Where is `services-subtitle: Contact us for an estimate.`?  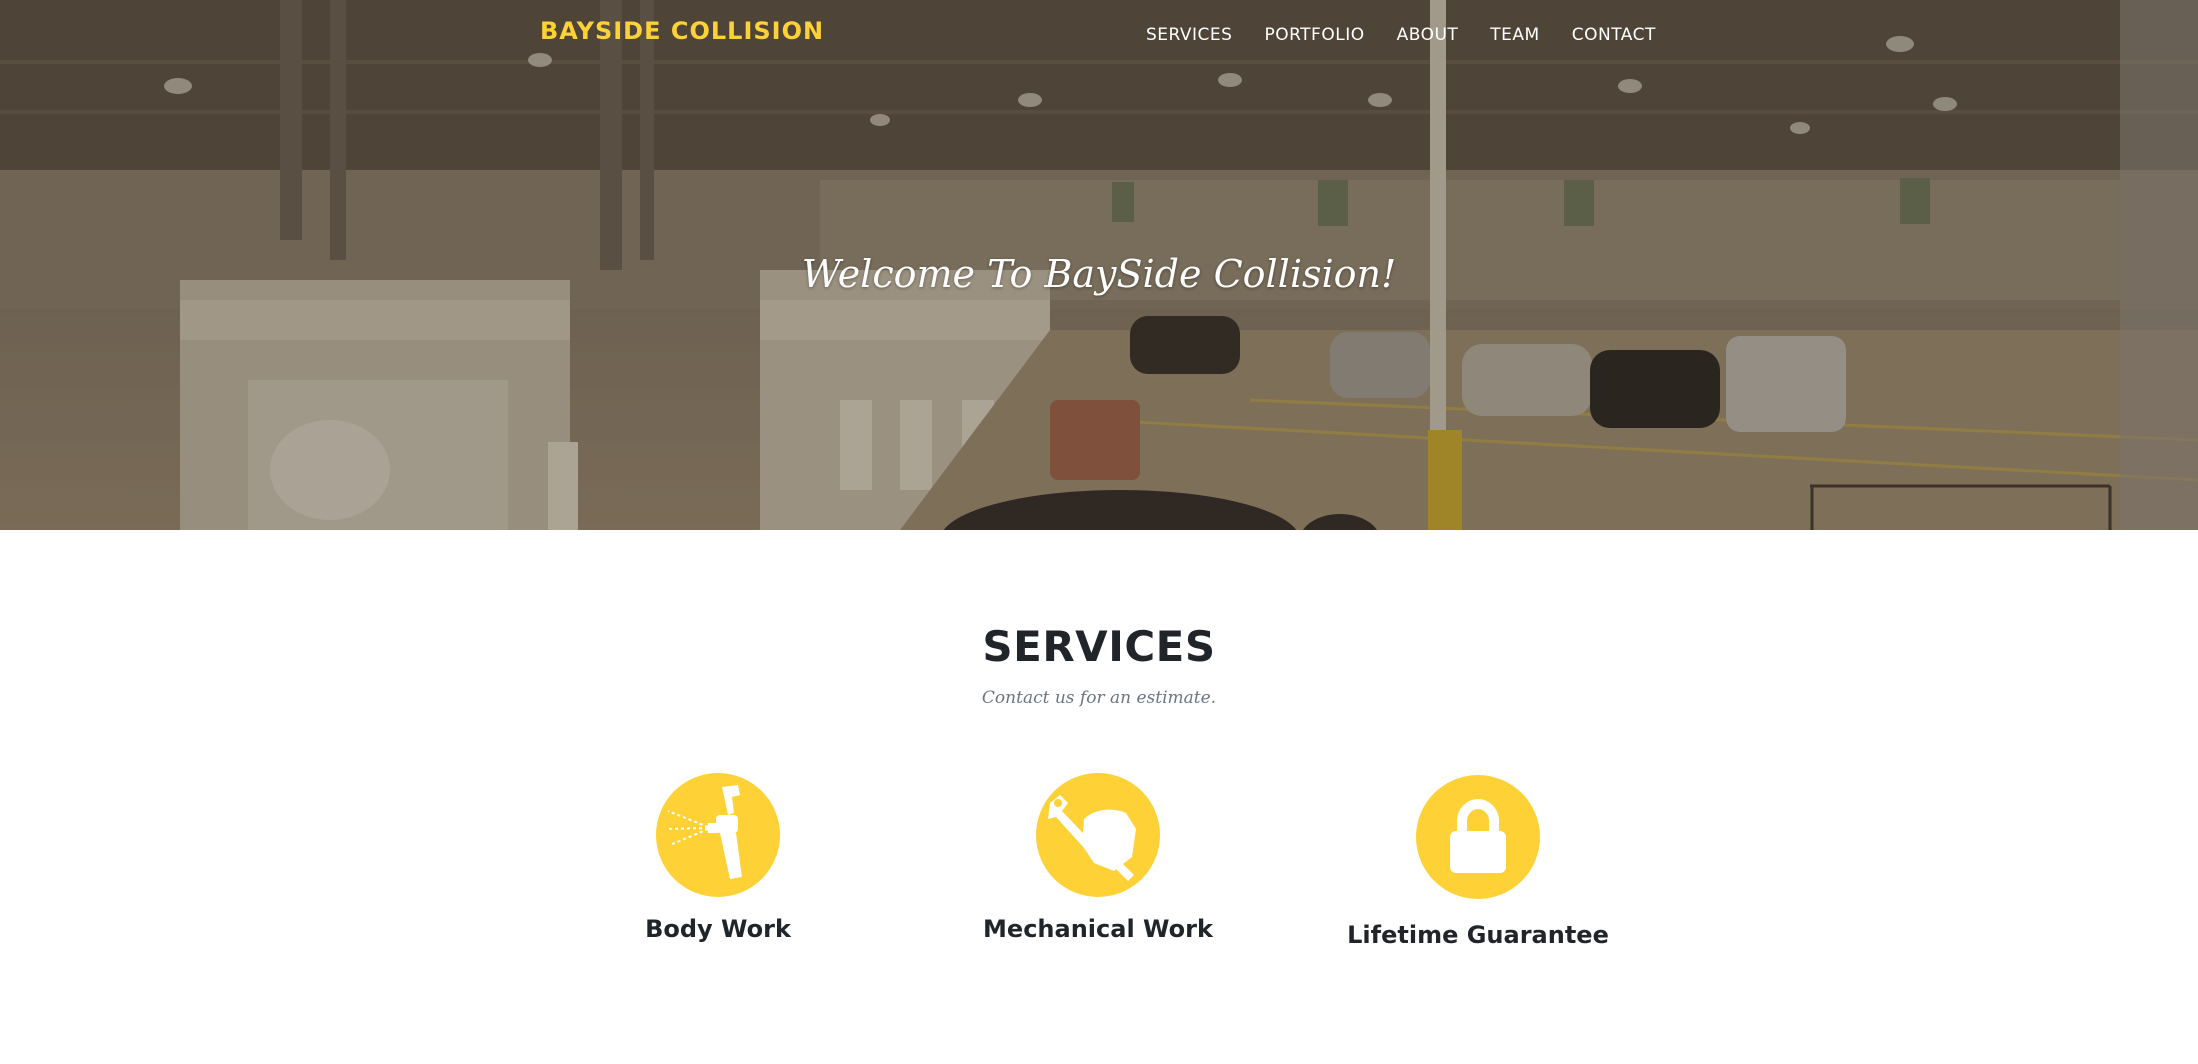
services-subtitle: Contact us for an estimate. is located at coordinates (1099, 698).